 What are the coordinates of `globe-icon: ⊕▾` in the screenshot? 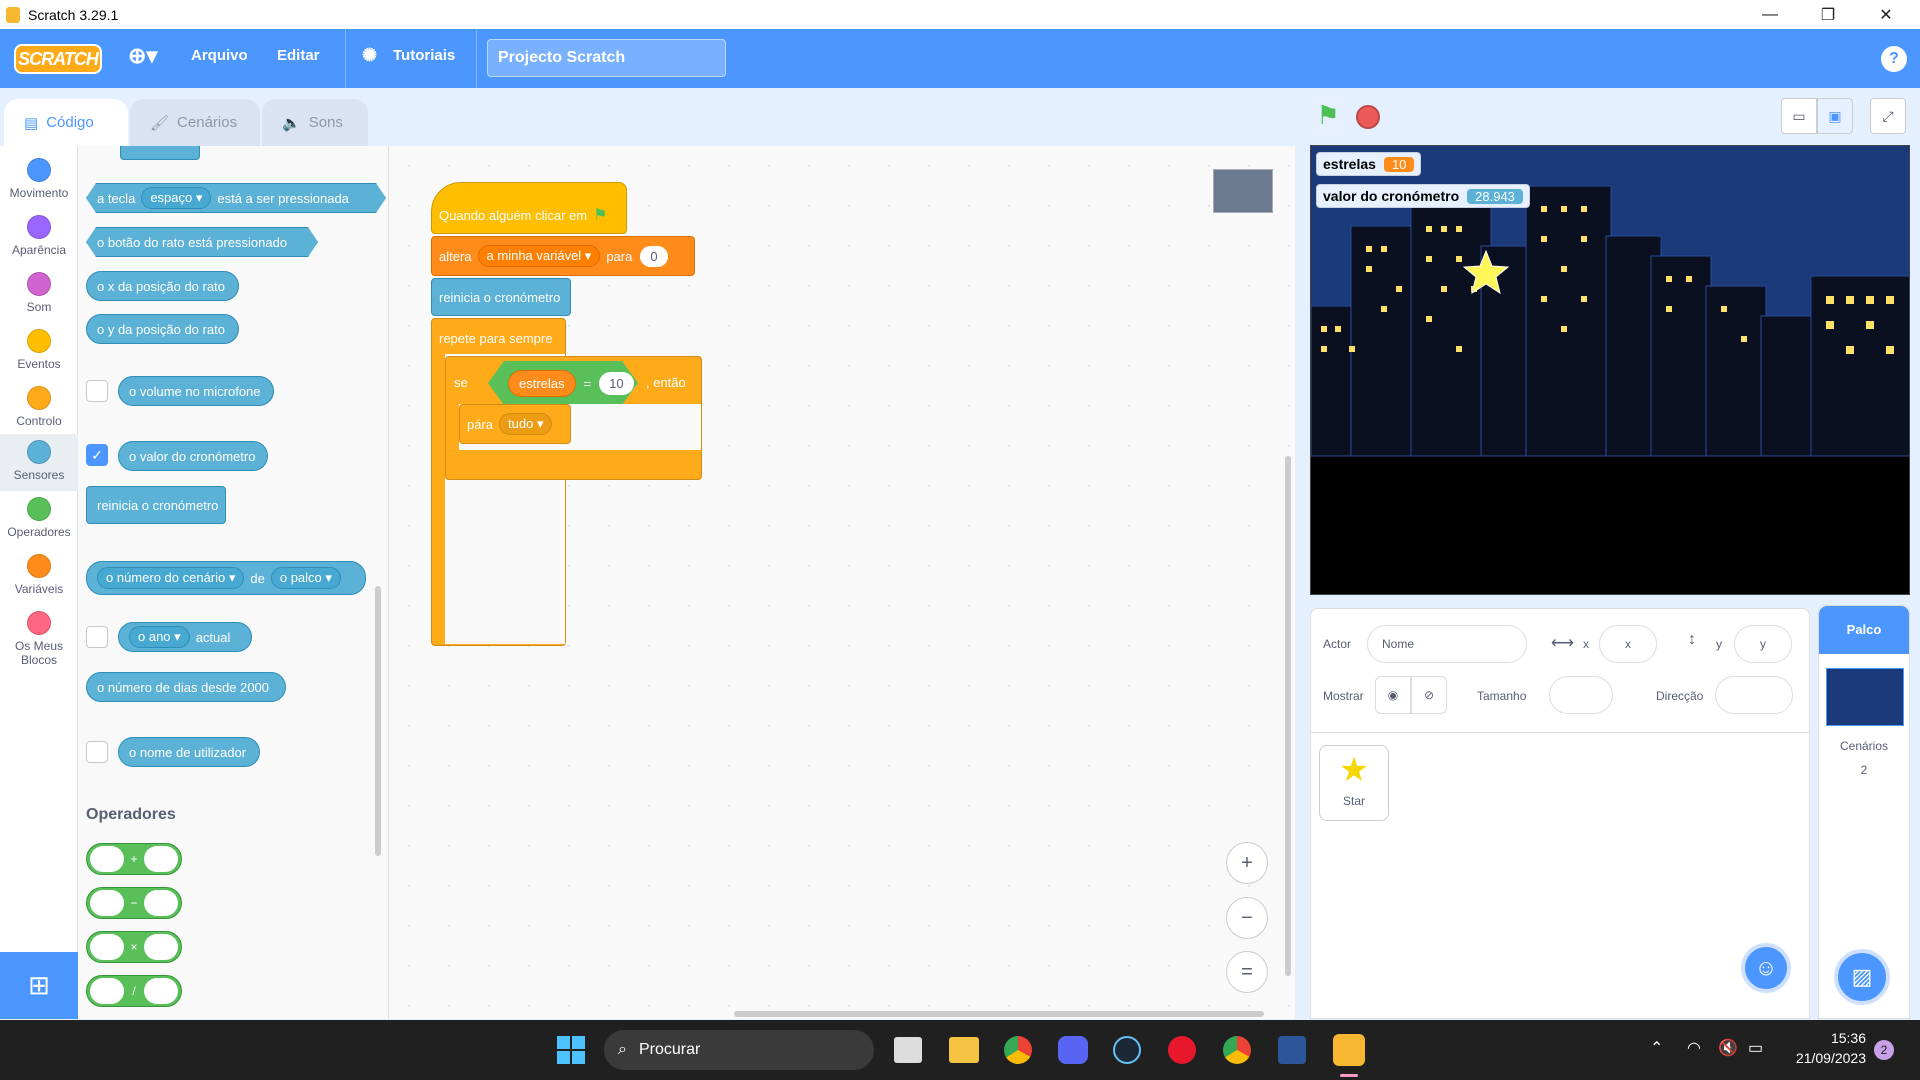 It's located at (142, 56).